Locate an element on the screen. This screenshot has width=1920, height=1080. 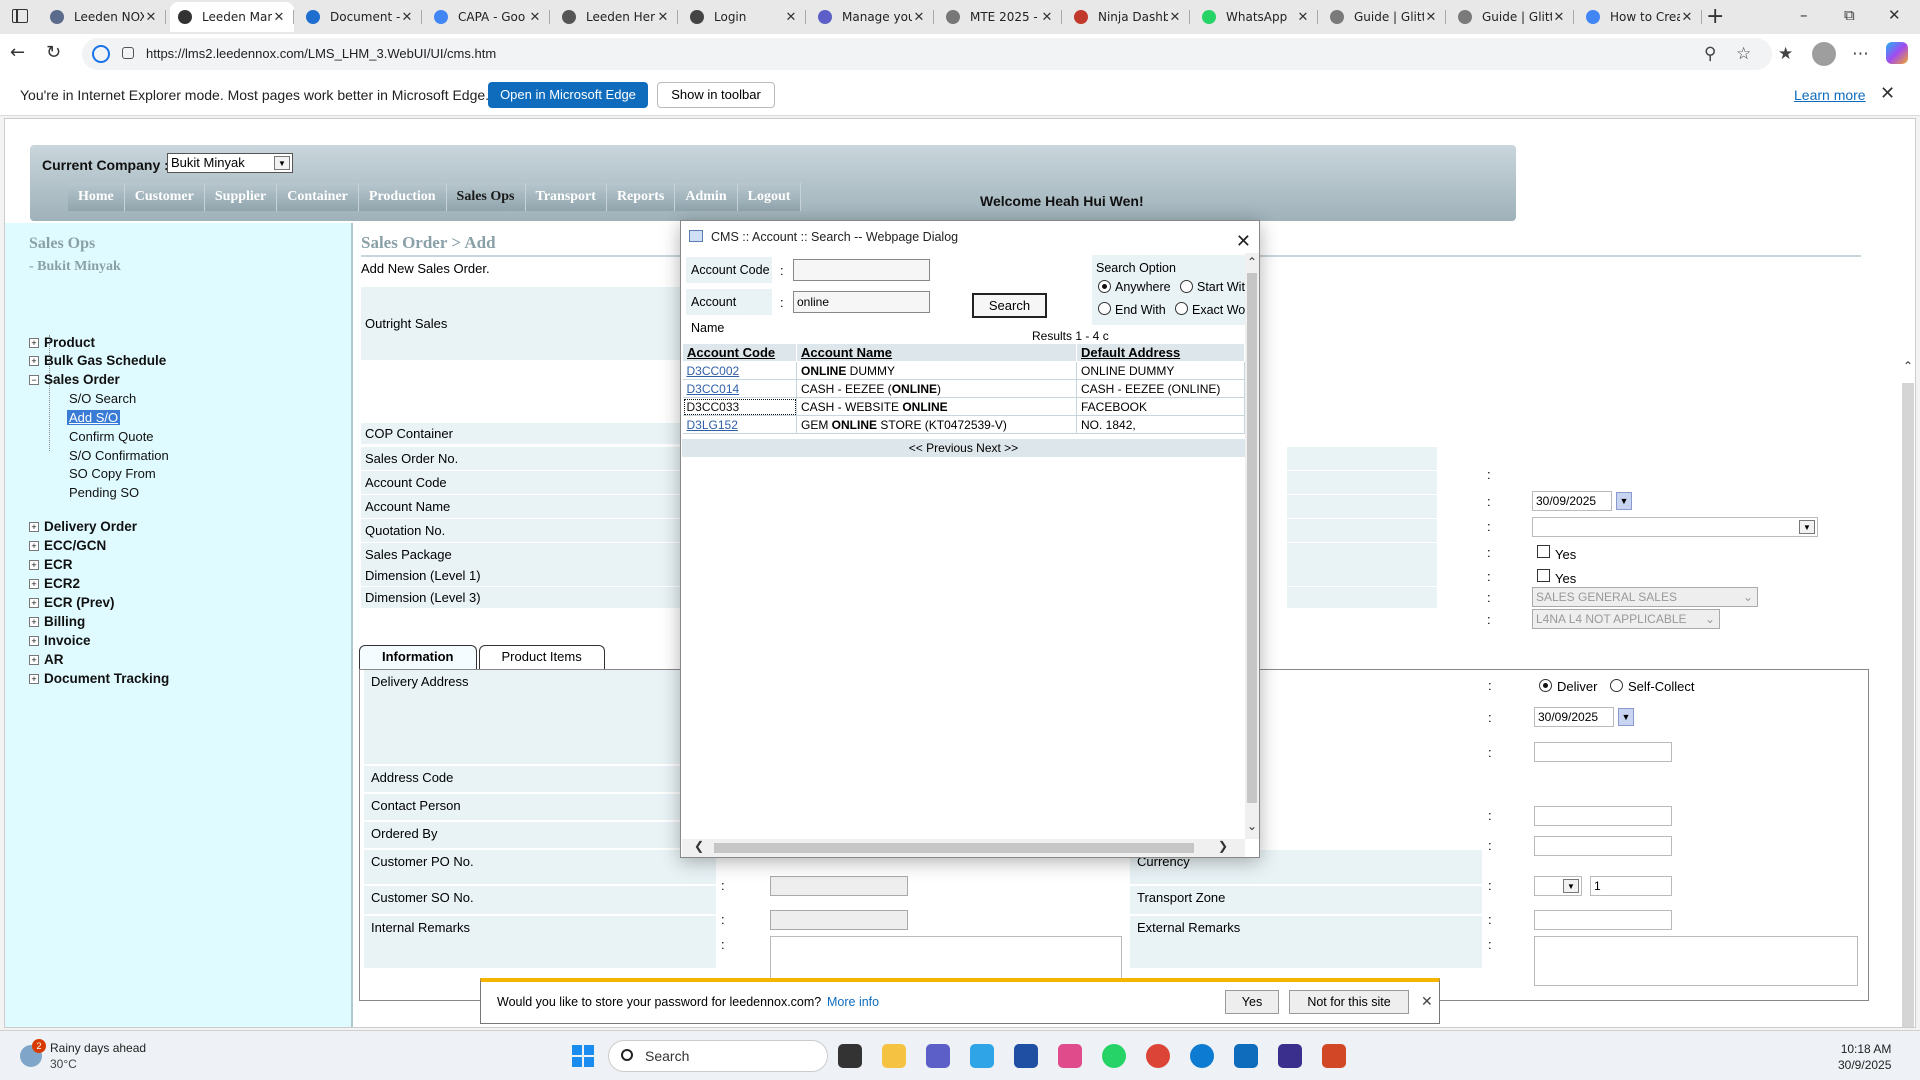
browser-tab: CAPA - Goo ✕ is located at coordinates (488, 17).